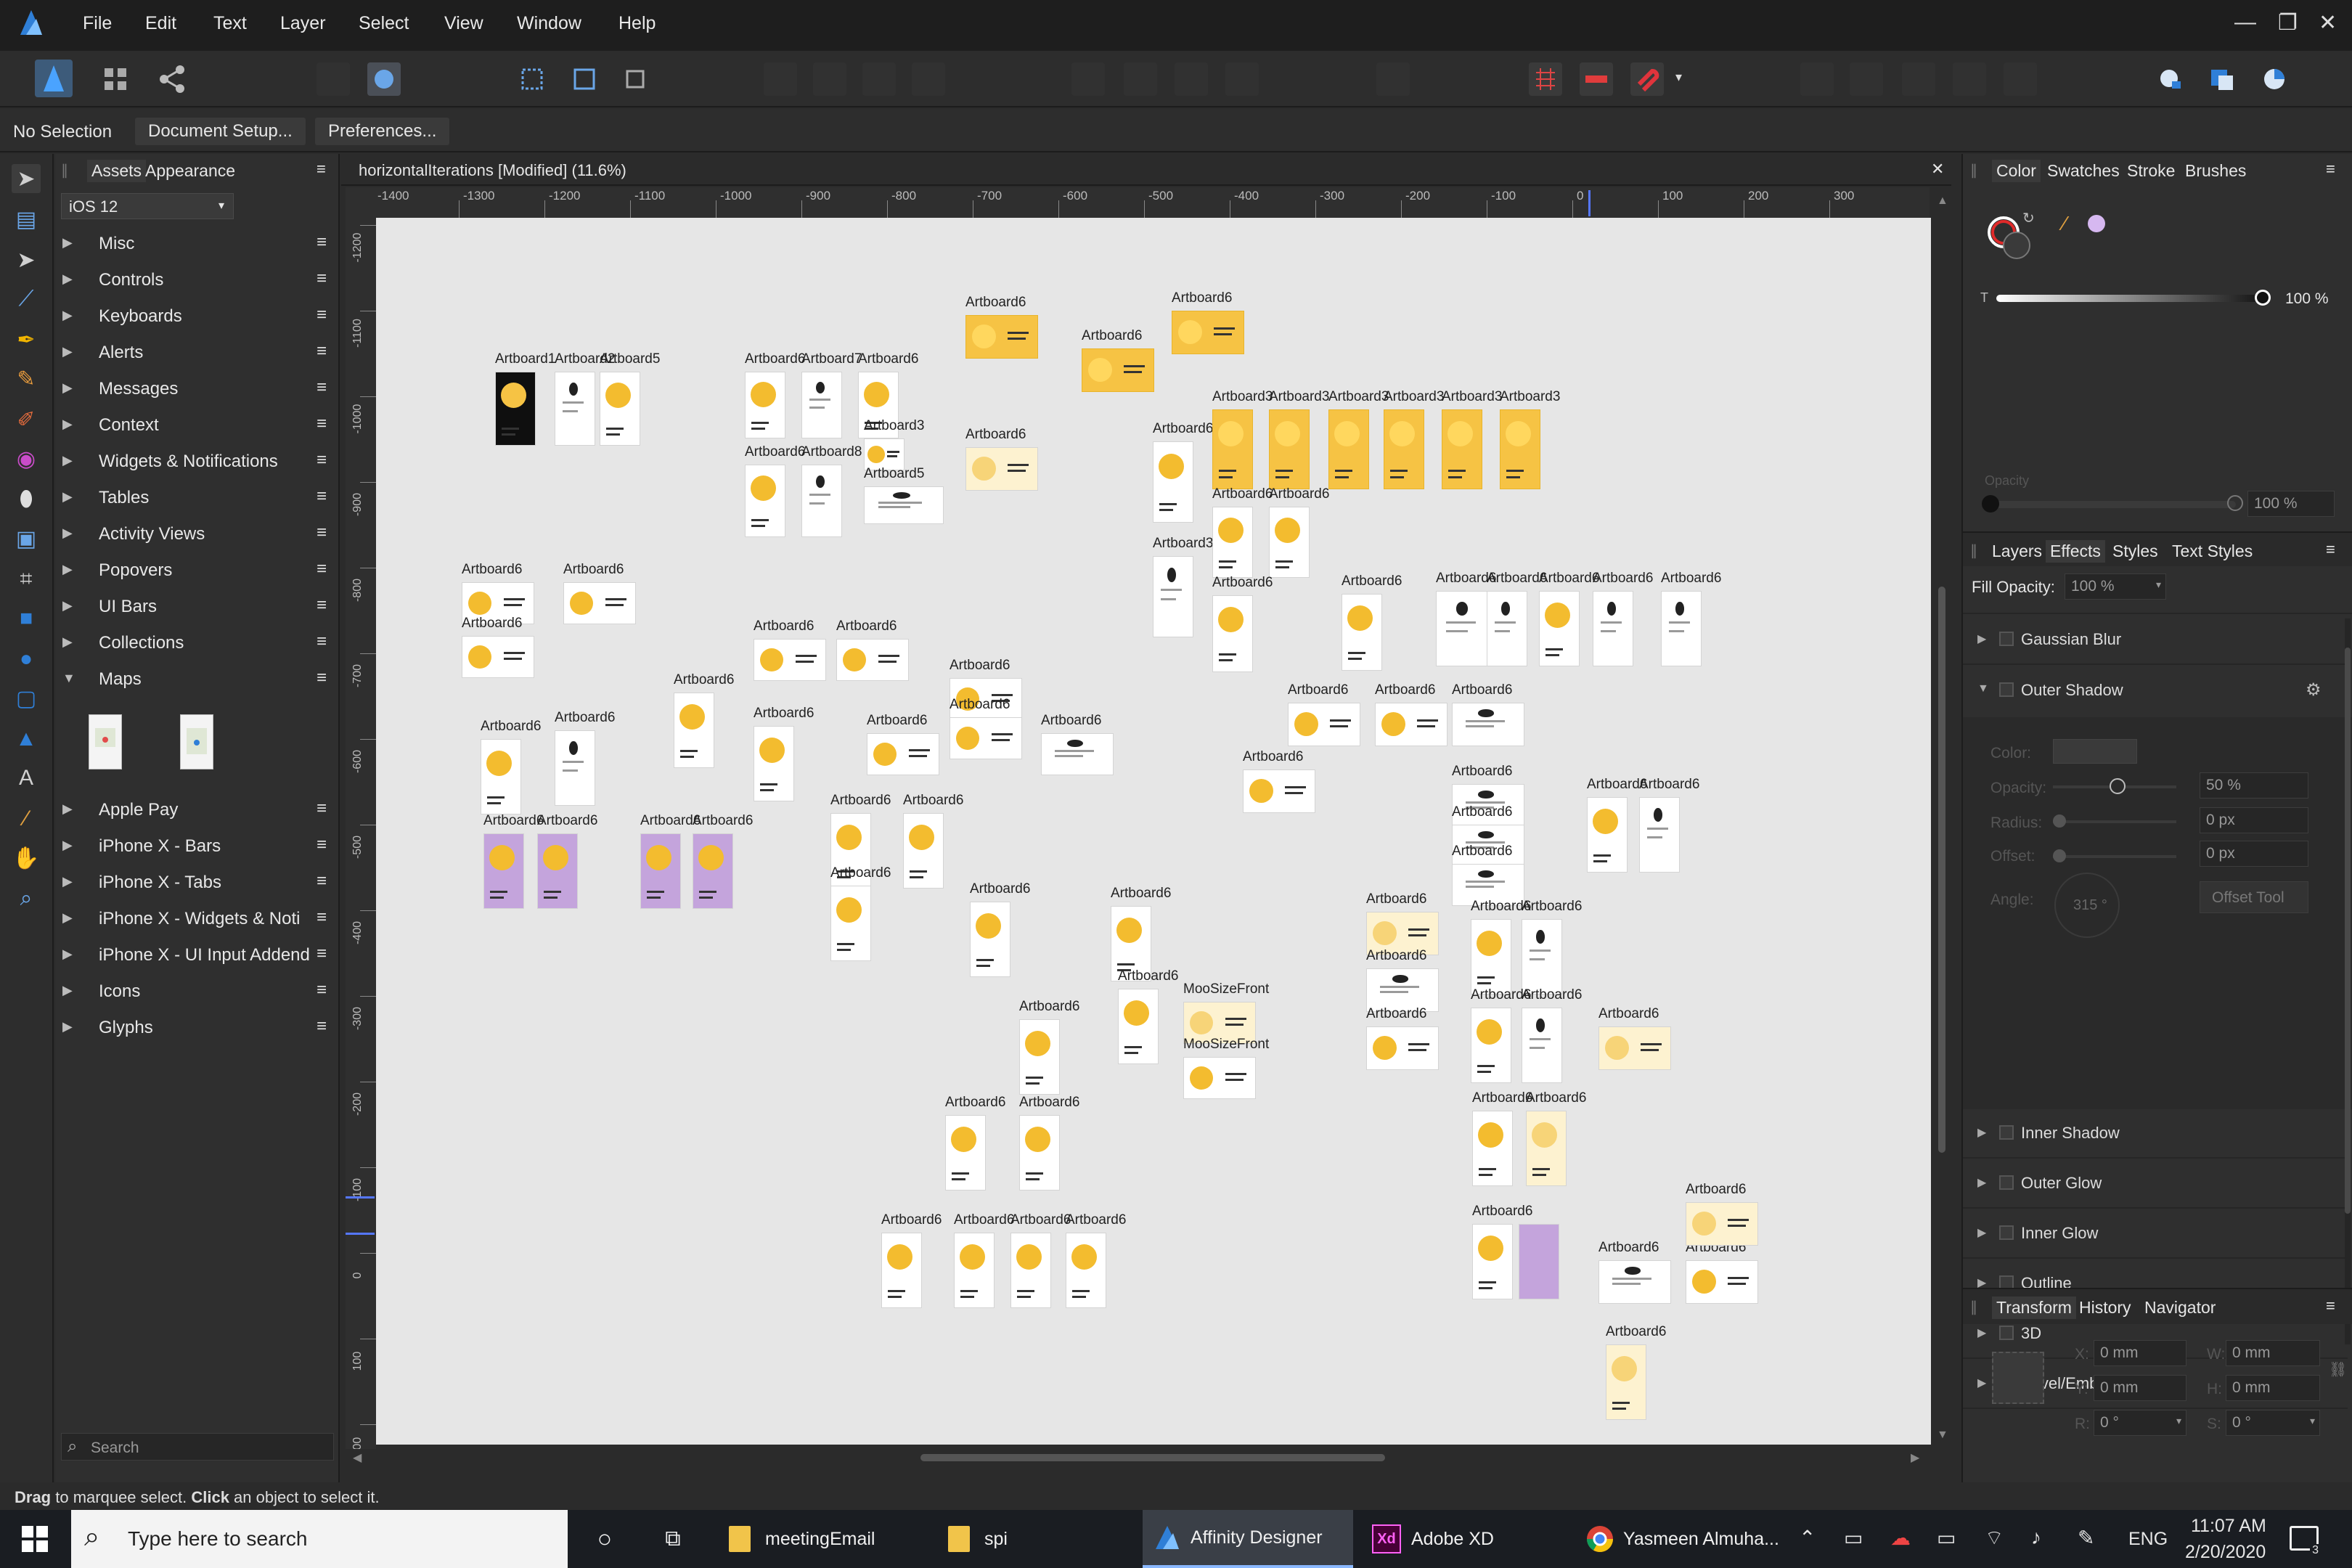  I want to click on start-button, so click(35, 1539).